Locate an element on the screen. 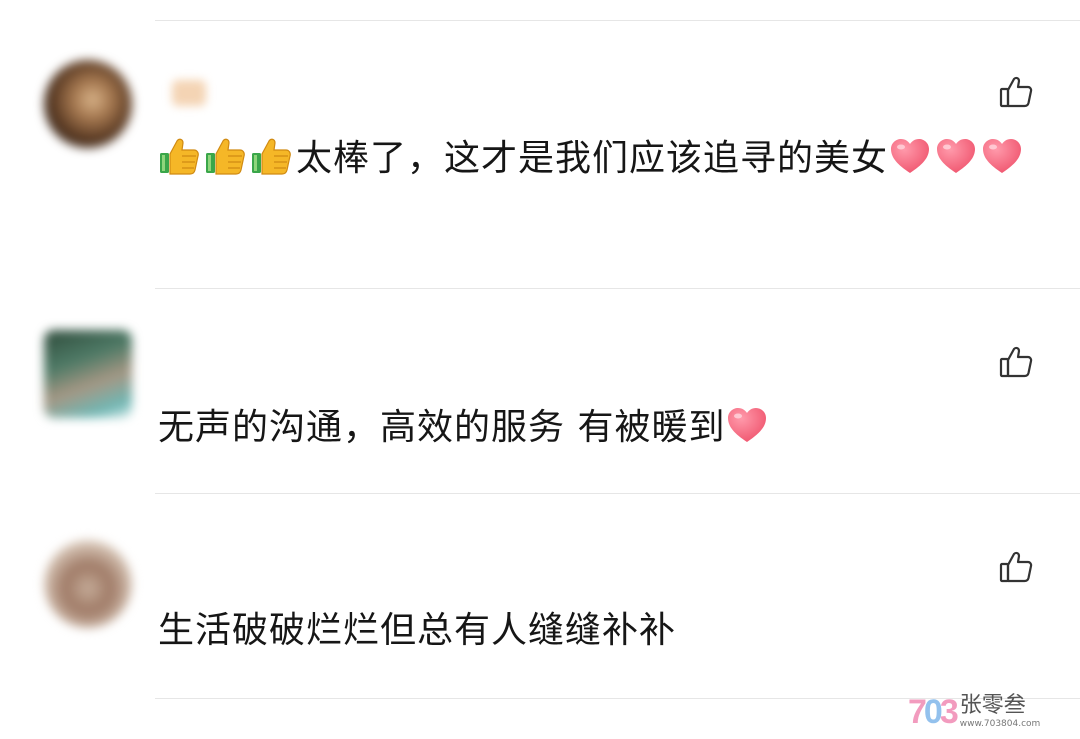 This screenshot has height=739, width=1080. watermark: 703 张零叁 www.703804.com is located at coordinates (988, 712).